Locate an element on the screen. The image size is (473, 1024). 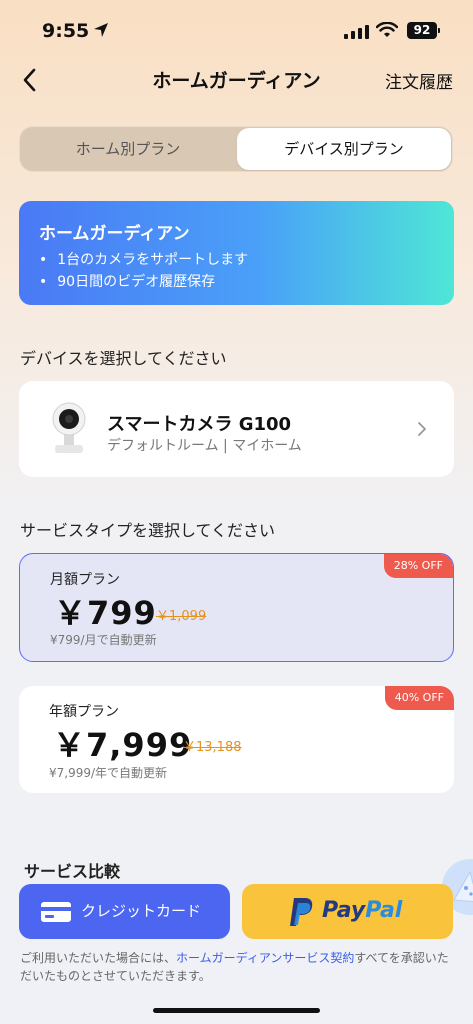
plan-name: 月額プラン is located at coordinates (85, 580).